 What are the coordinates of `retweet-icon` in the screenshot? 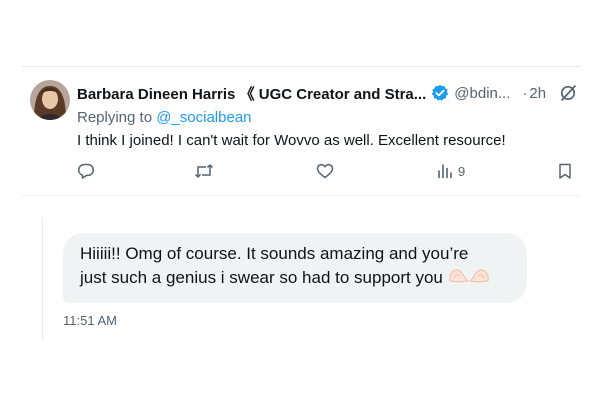 It's located at (204, 171).